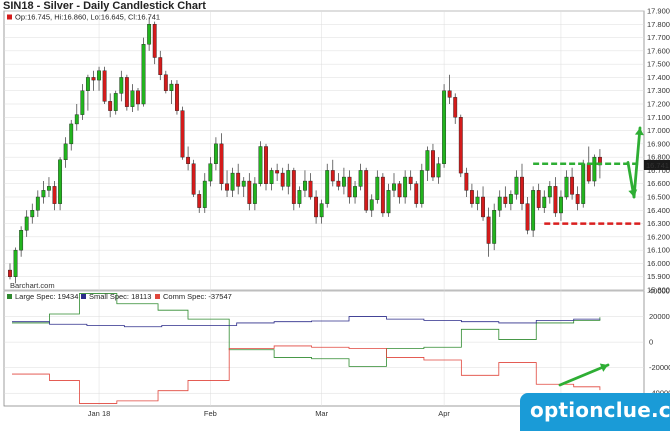 Image resolution: width=670 pixels, height=431 pixels. Describe the element at coordinates (658, 236) in the screenshot. I see `price-tick-label: 16.200` at that location.